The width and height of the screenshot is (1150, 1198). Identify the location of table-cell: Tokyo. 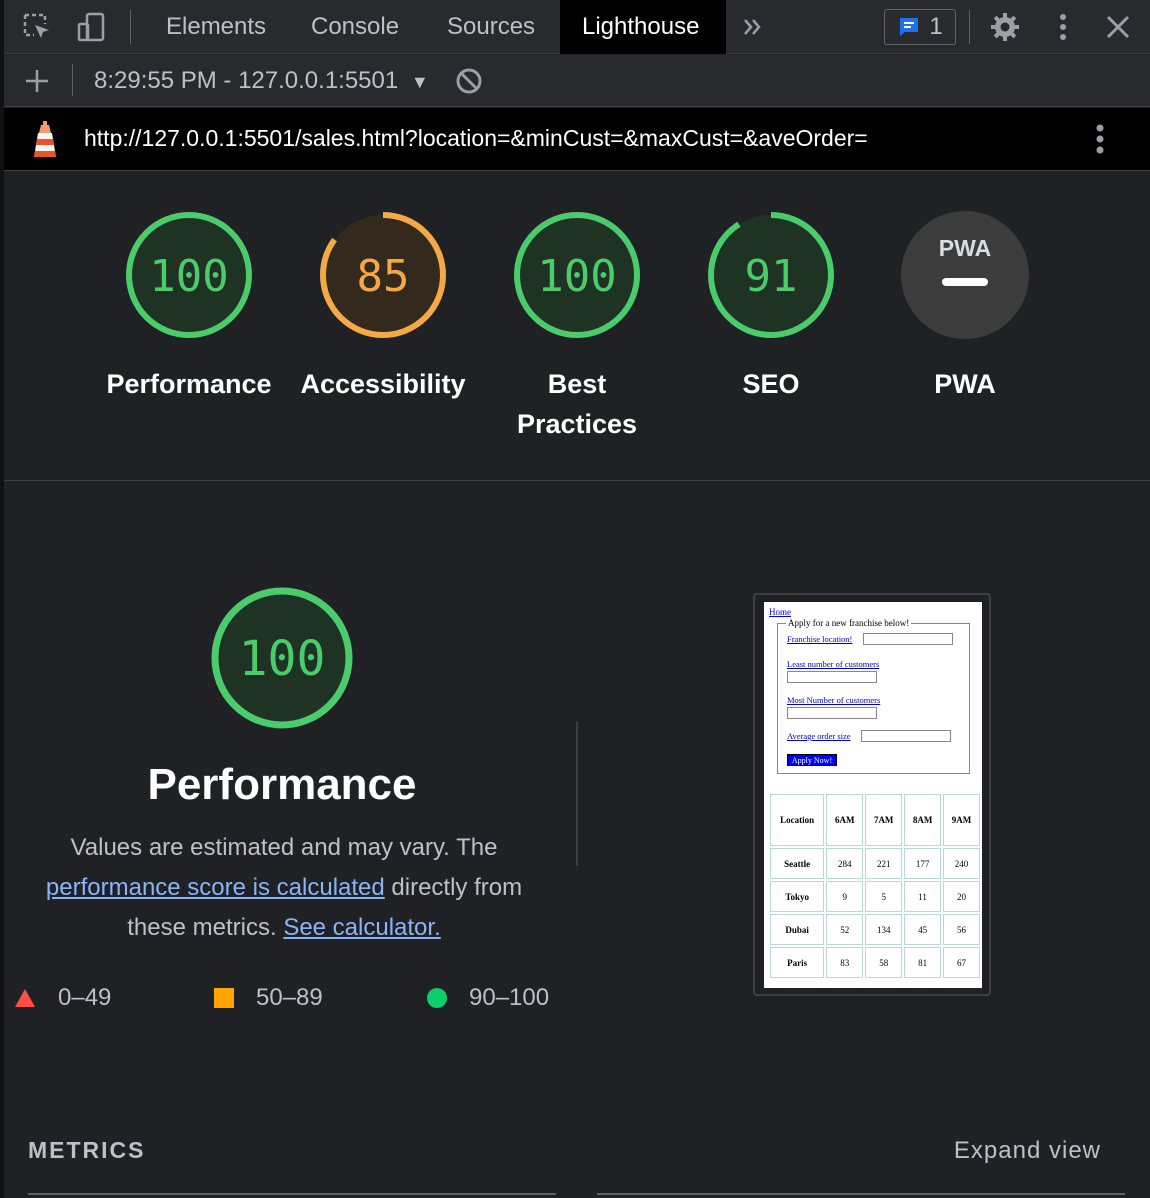
(797, 896).